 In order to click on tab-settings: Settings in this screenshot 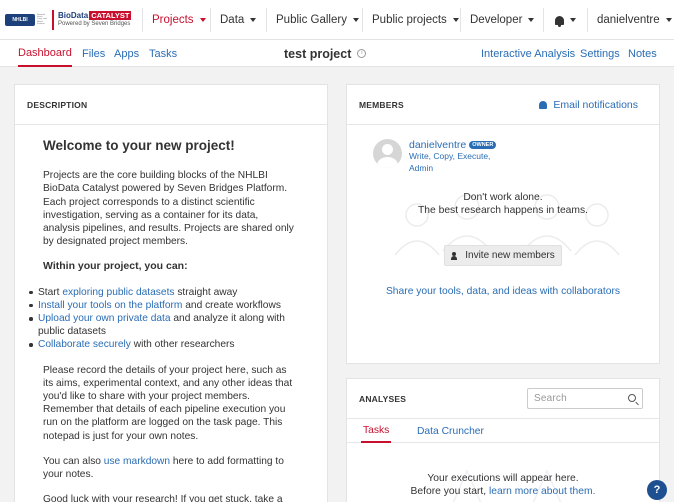, I will do `click(600, 53)`.